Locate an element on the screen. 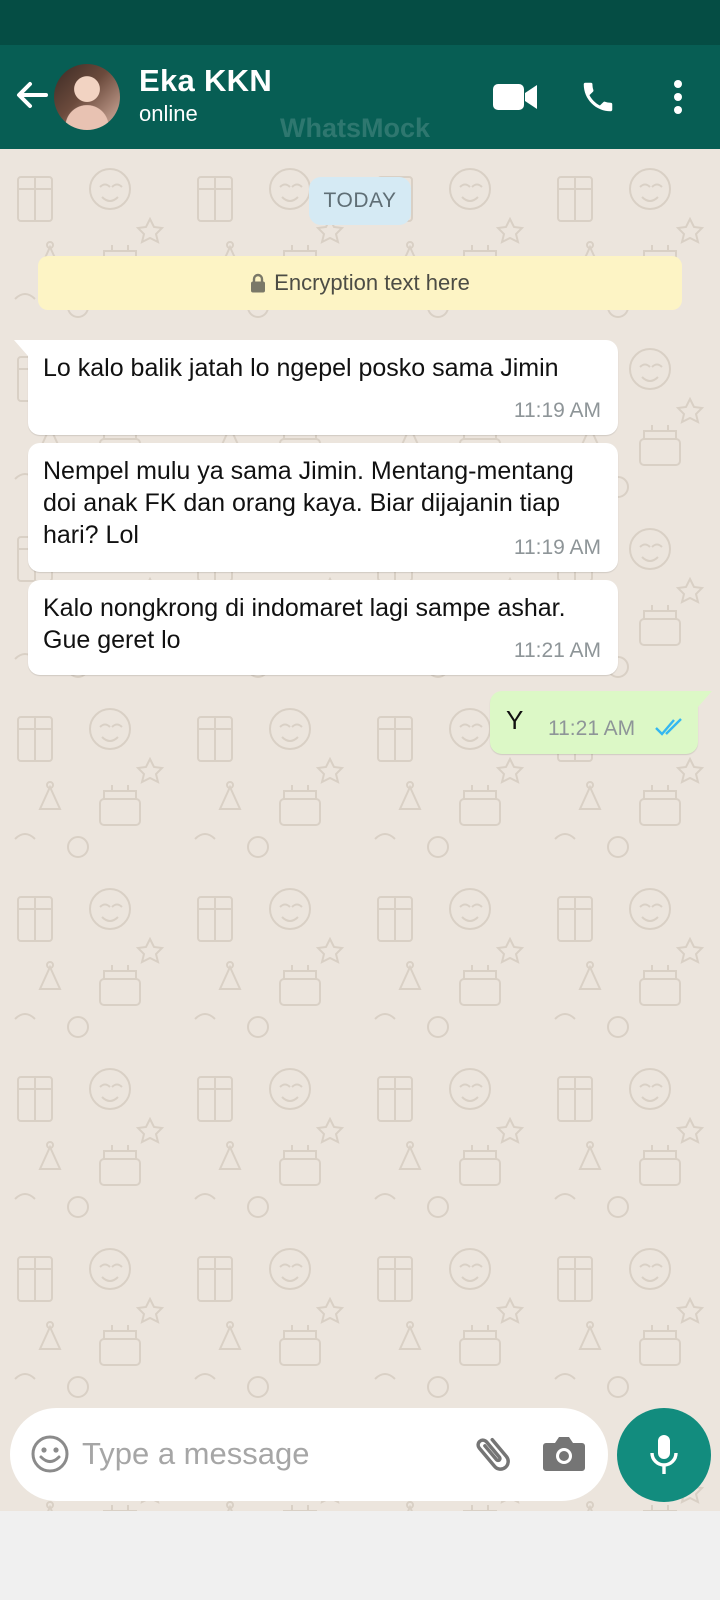 This screenshot has width=720, height=1600. double-check-read-icon is located at coordinates (668, 727).